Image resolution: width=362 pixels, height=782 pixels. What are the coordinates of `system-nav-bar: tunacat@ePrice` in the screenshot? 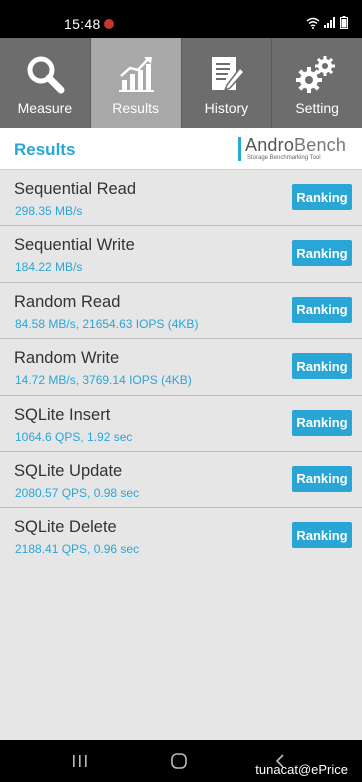 It's located at (181, 761).